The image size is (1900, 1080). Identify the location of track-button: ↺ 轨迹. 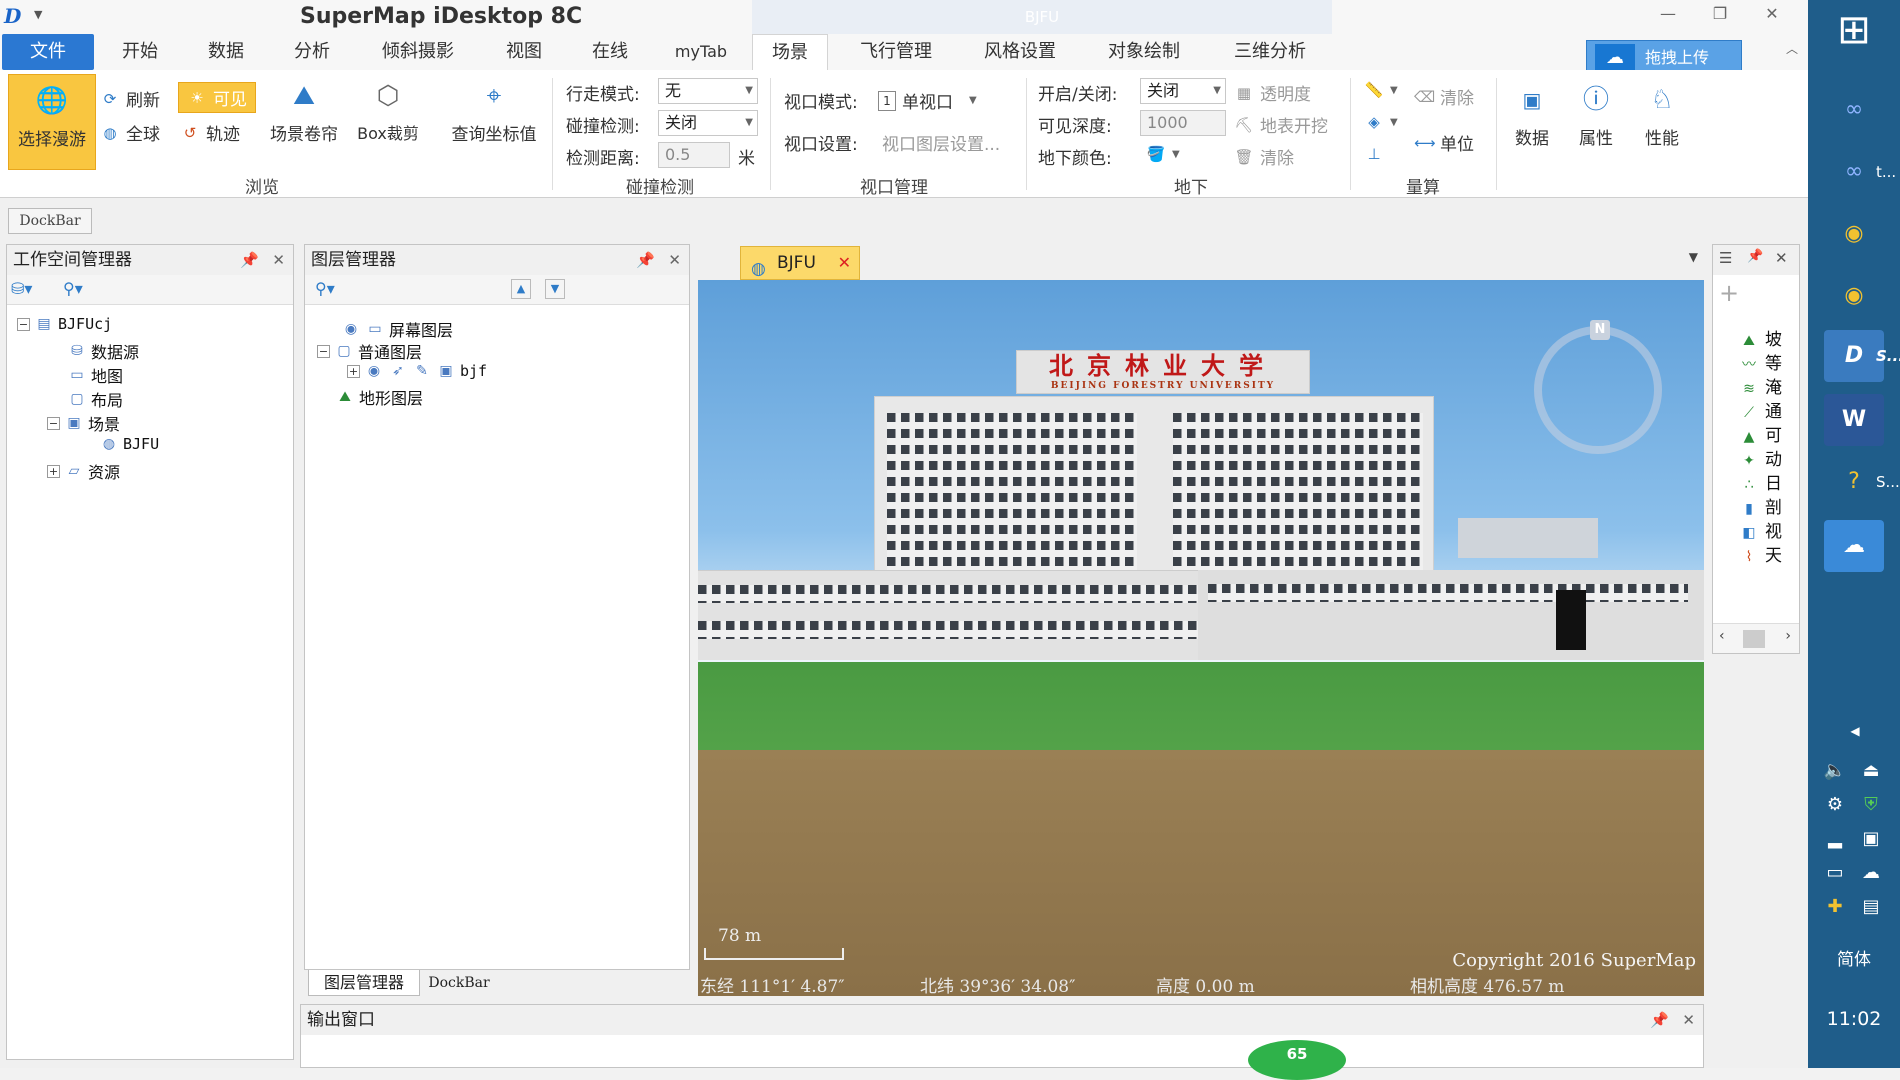
(210, 133).